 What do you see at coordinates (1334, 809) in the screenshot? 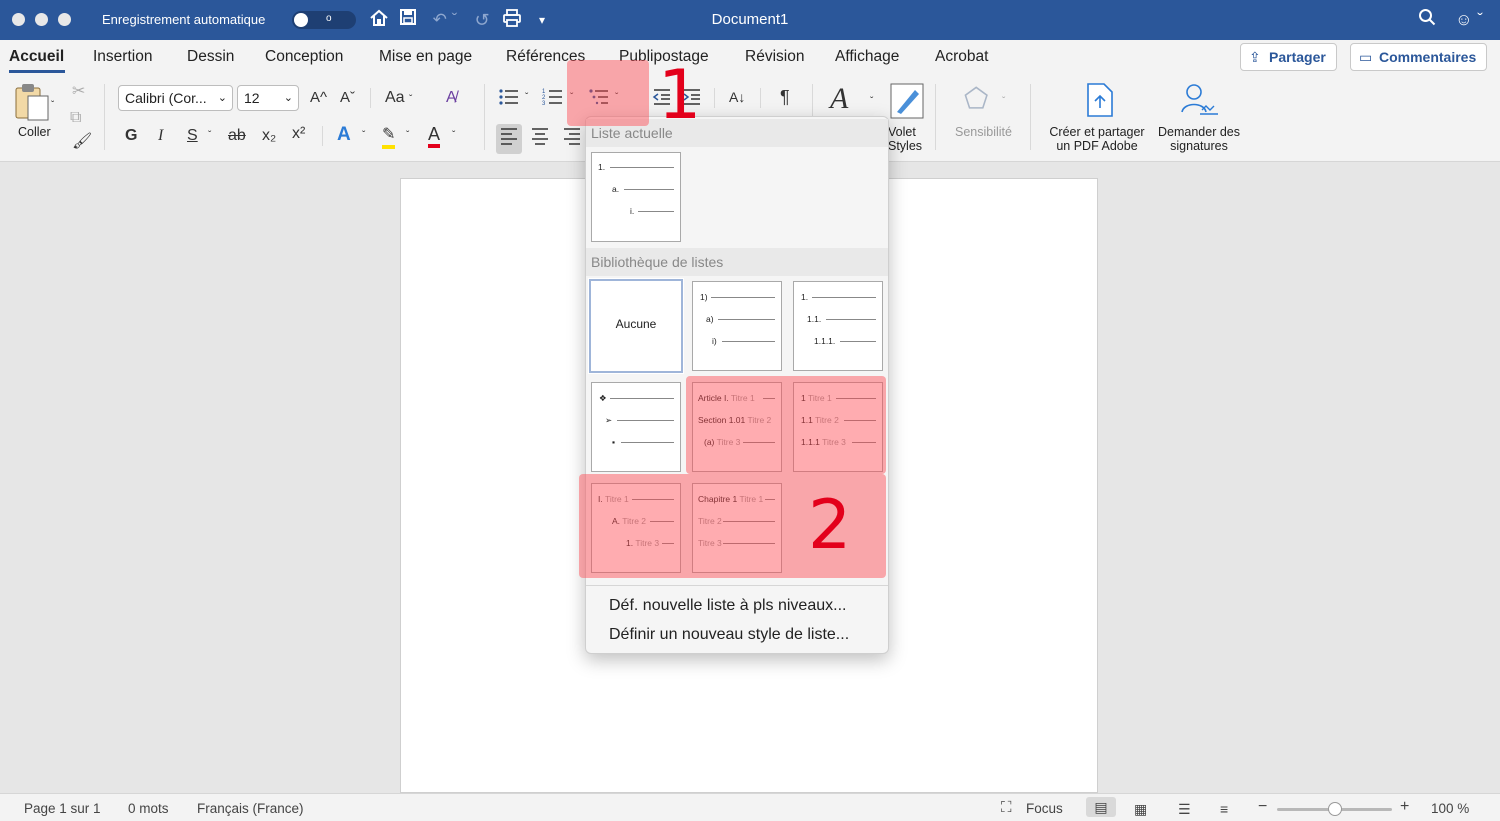
I see `zoom-slider-thumb` at bounding box center [1334, 809].